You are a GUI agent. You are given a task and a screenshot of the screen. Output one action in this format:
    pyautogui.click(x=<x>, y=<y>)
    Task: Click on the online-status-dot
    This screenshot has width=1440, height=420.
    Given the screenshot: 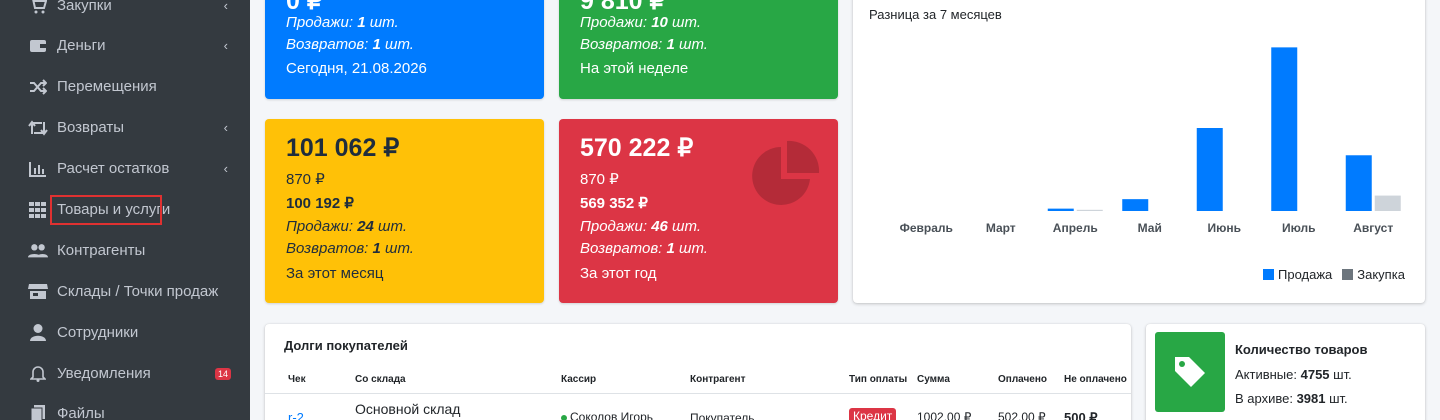 What is the action you would take?
    pyautogui.click(x=564, y=417)
    